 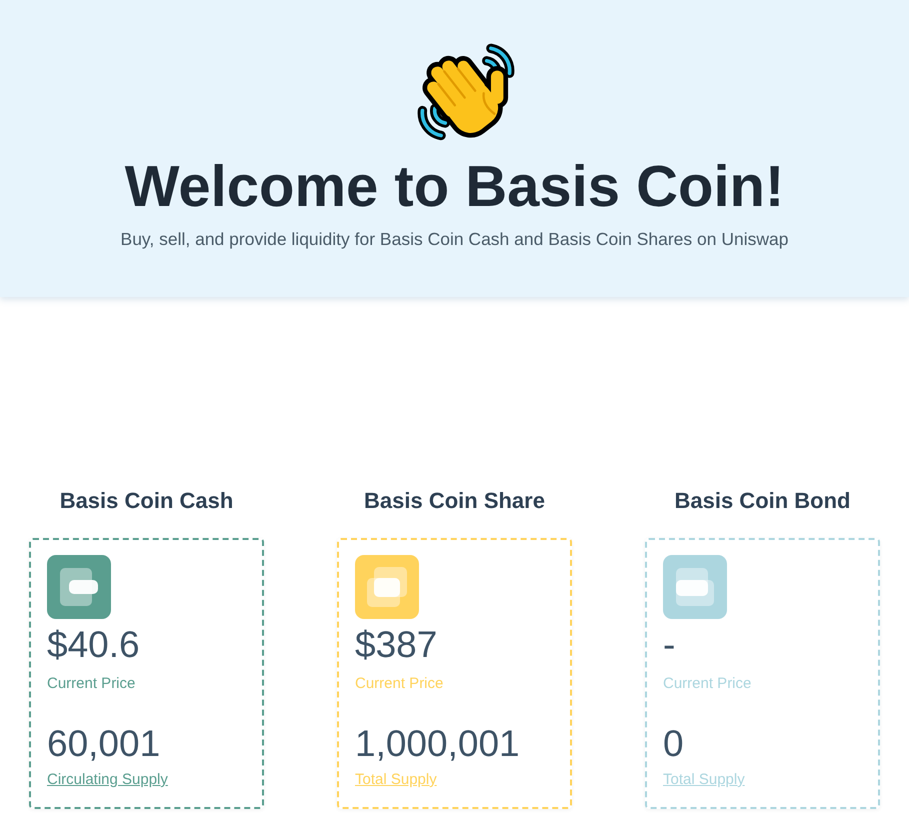 What do you see at coordinates (454, 501) in the screenshot?
I see `token-heading: Basis Coin Share` at bounding box center [454, 501].